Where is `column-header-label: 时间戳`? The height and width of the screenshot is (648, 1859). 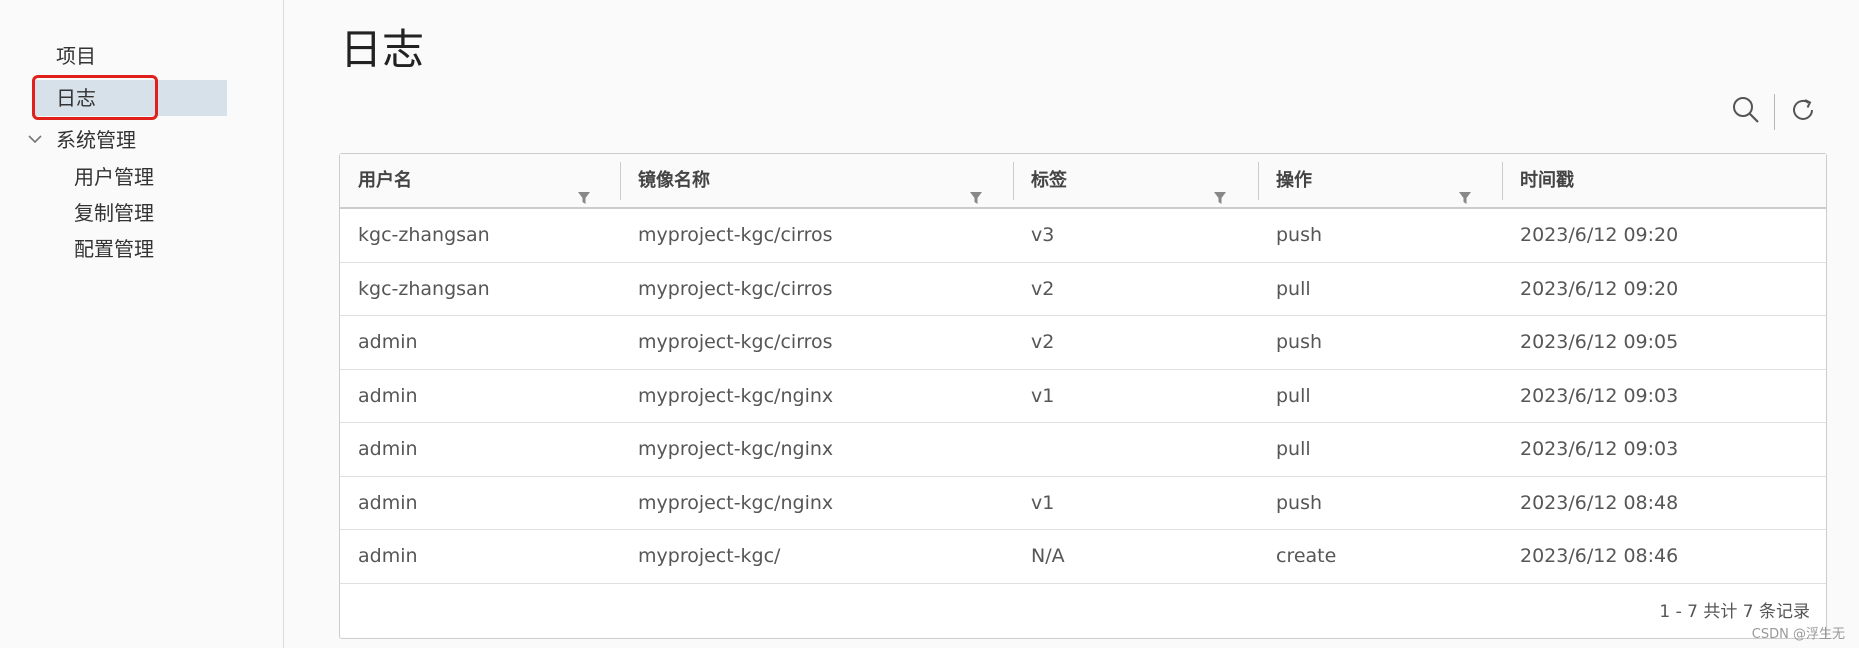 column-header-label: 时间戳 is located at coordinates (1547, 180).